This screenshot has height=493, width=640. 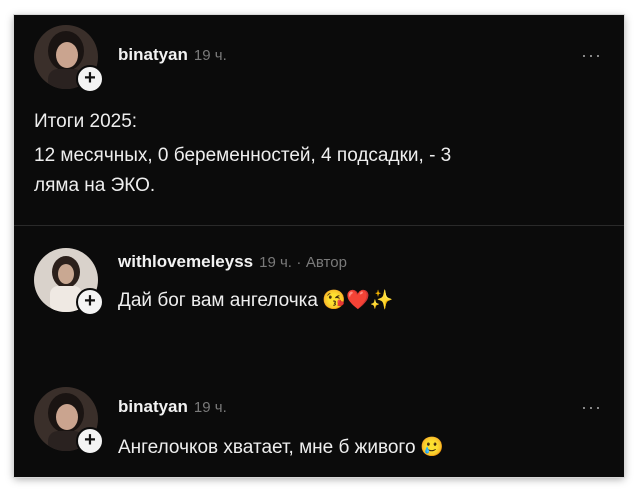 I want to click on username: withlovemeleyss, so click(x=185, y=261).